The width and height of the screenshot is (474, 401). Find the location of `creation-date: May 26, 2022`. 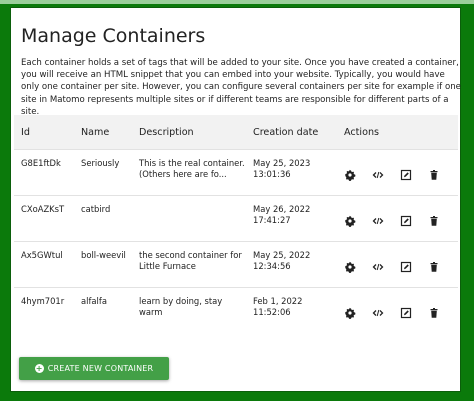

creation-date: May 26, 2022 is located at coordinates (282, 209).